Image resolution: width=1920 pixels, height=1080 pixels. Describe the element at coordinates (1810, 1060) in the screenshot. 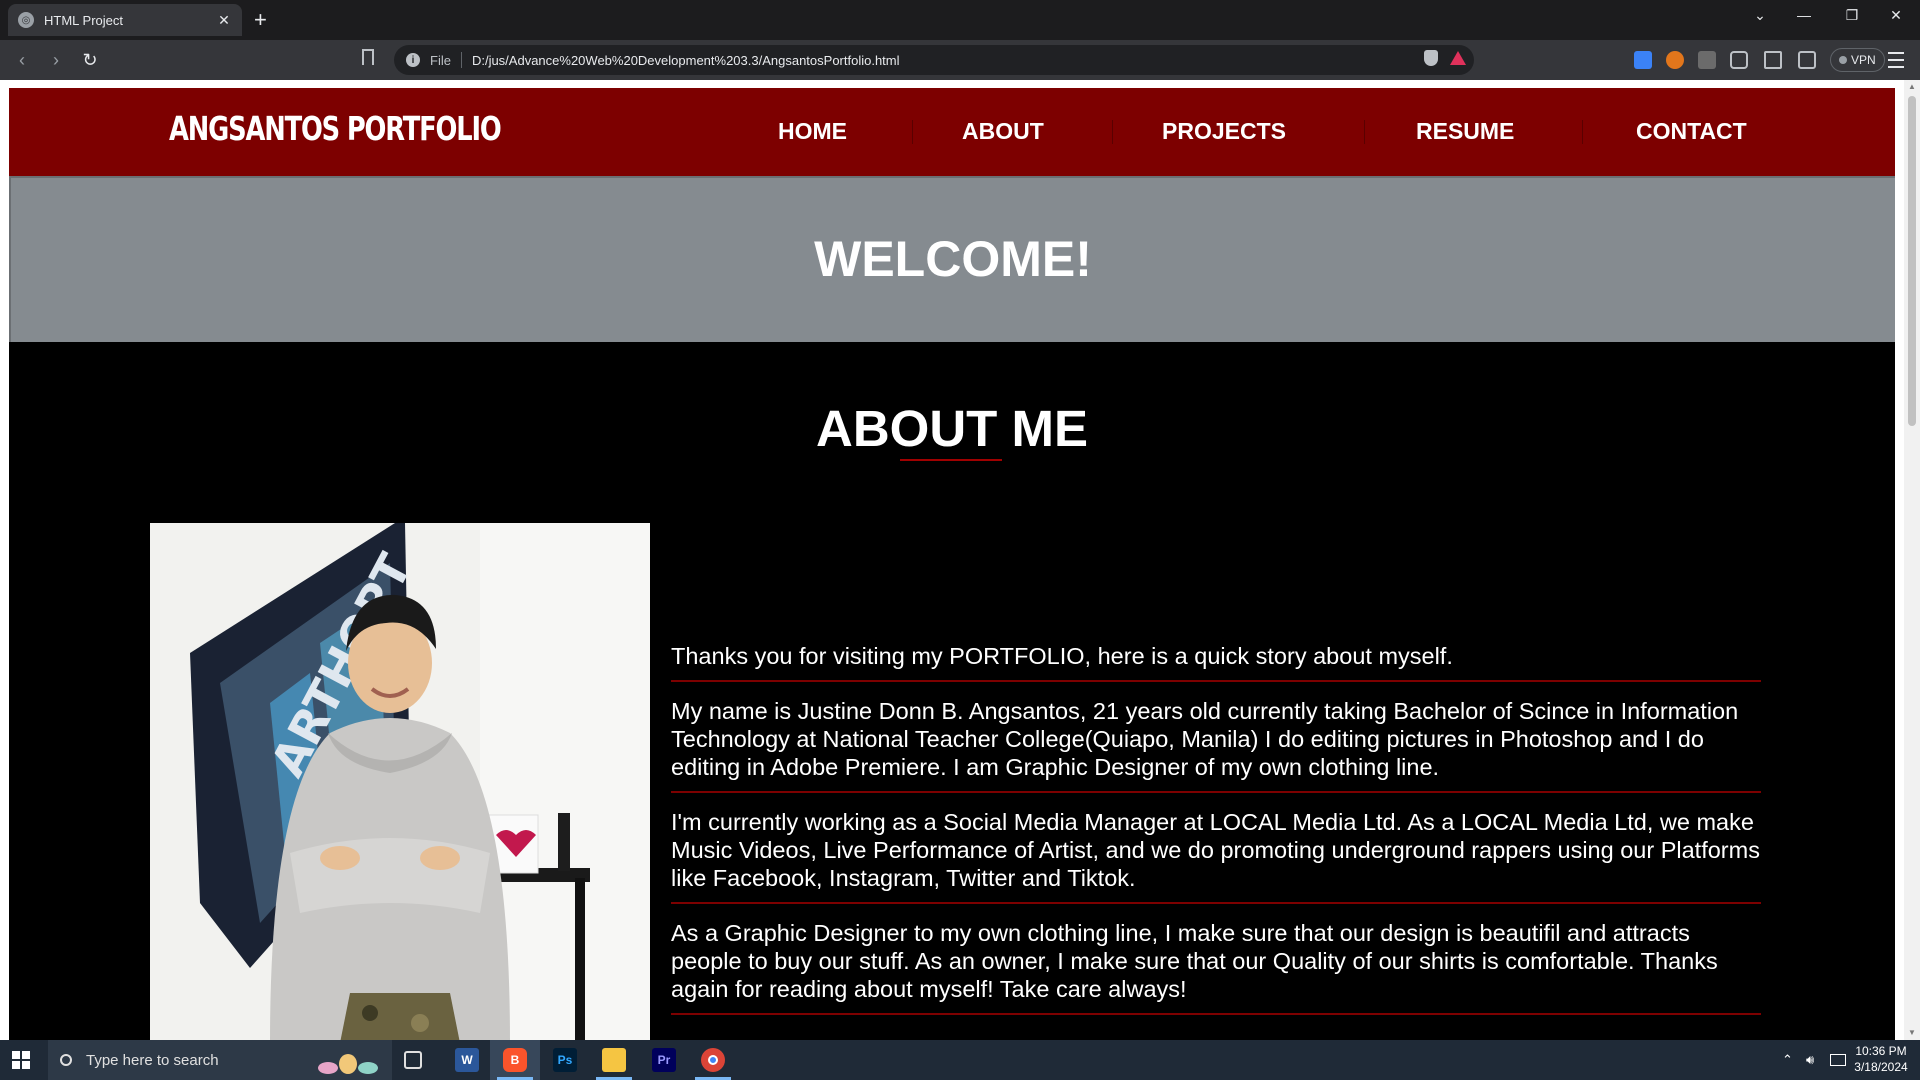

I see `volume-icon: 🔊︎` at that location.